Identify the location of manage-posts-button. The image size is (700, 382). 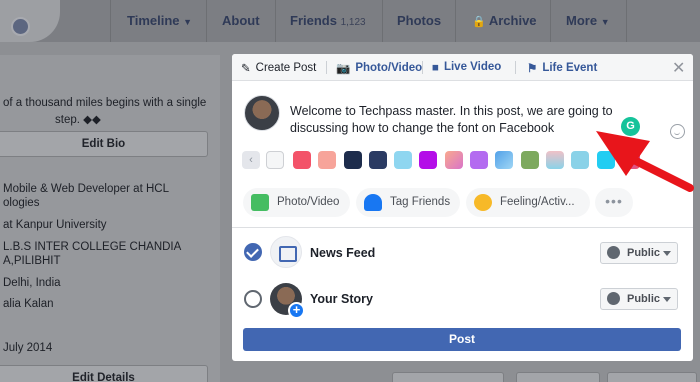
(448, 377).